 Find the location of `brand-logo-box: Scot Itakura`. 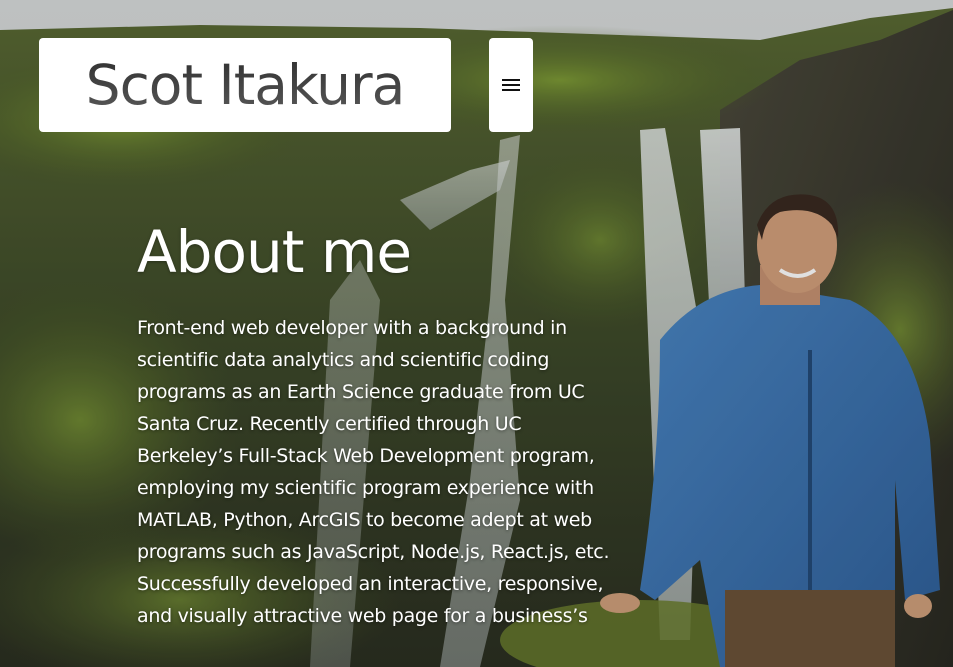

brand-logo-box: Scot Itakura is located at coordinates (245, 85).